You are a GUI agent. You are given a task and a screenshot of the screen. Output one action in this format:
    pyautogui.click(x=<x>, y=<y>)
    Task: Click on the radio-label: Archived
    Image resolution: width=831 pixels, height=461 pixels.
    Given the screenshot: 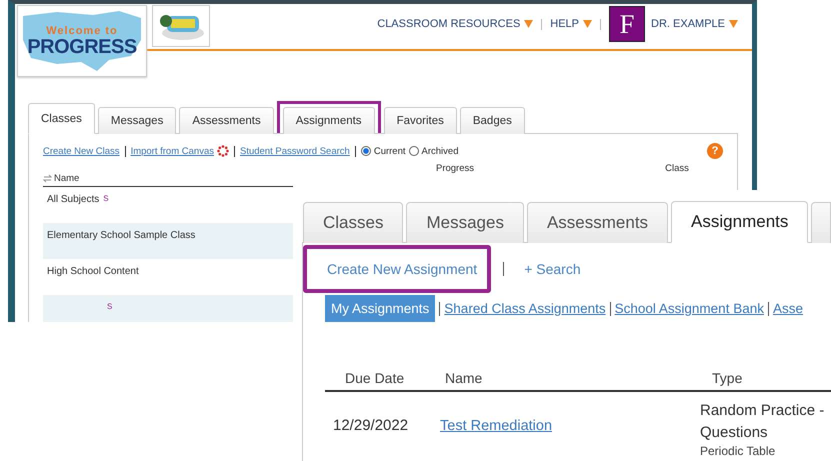 What is the action you would take?
    pyautogui.click(x=440, y=151)
    